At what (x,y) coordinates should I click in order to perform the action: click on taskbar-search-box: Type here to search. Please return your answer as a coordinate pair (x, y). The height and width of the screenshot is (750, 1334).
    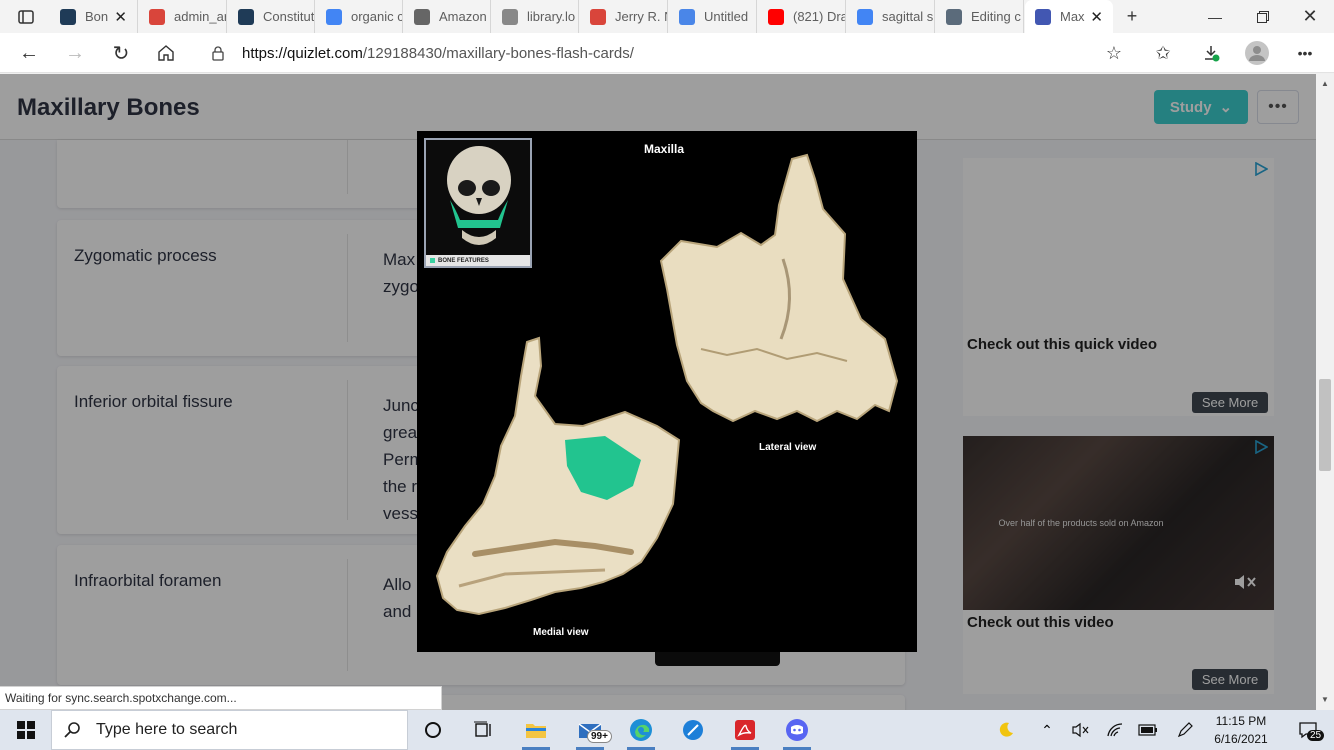
    Looking at the image, I should click on (229, 730).